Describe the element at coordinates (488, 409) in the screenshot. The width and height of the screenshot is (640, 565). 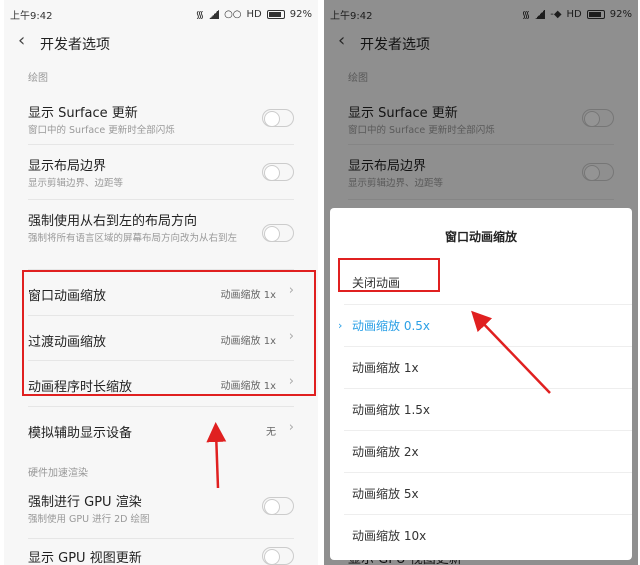
I see `option-1-5x: 动画缩放 1.5x` at that location.